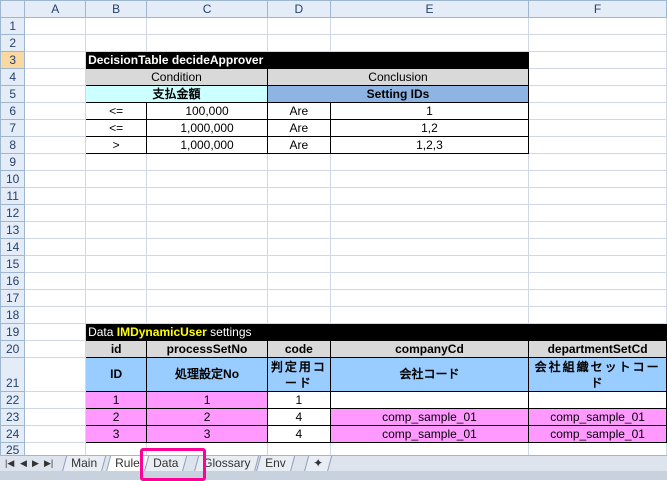  I want to click on rule-value: 1,000,000, so click(207, 128).